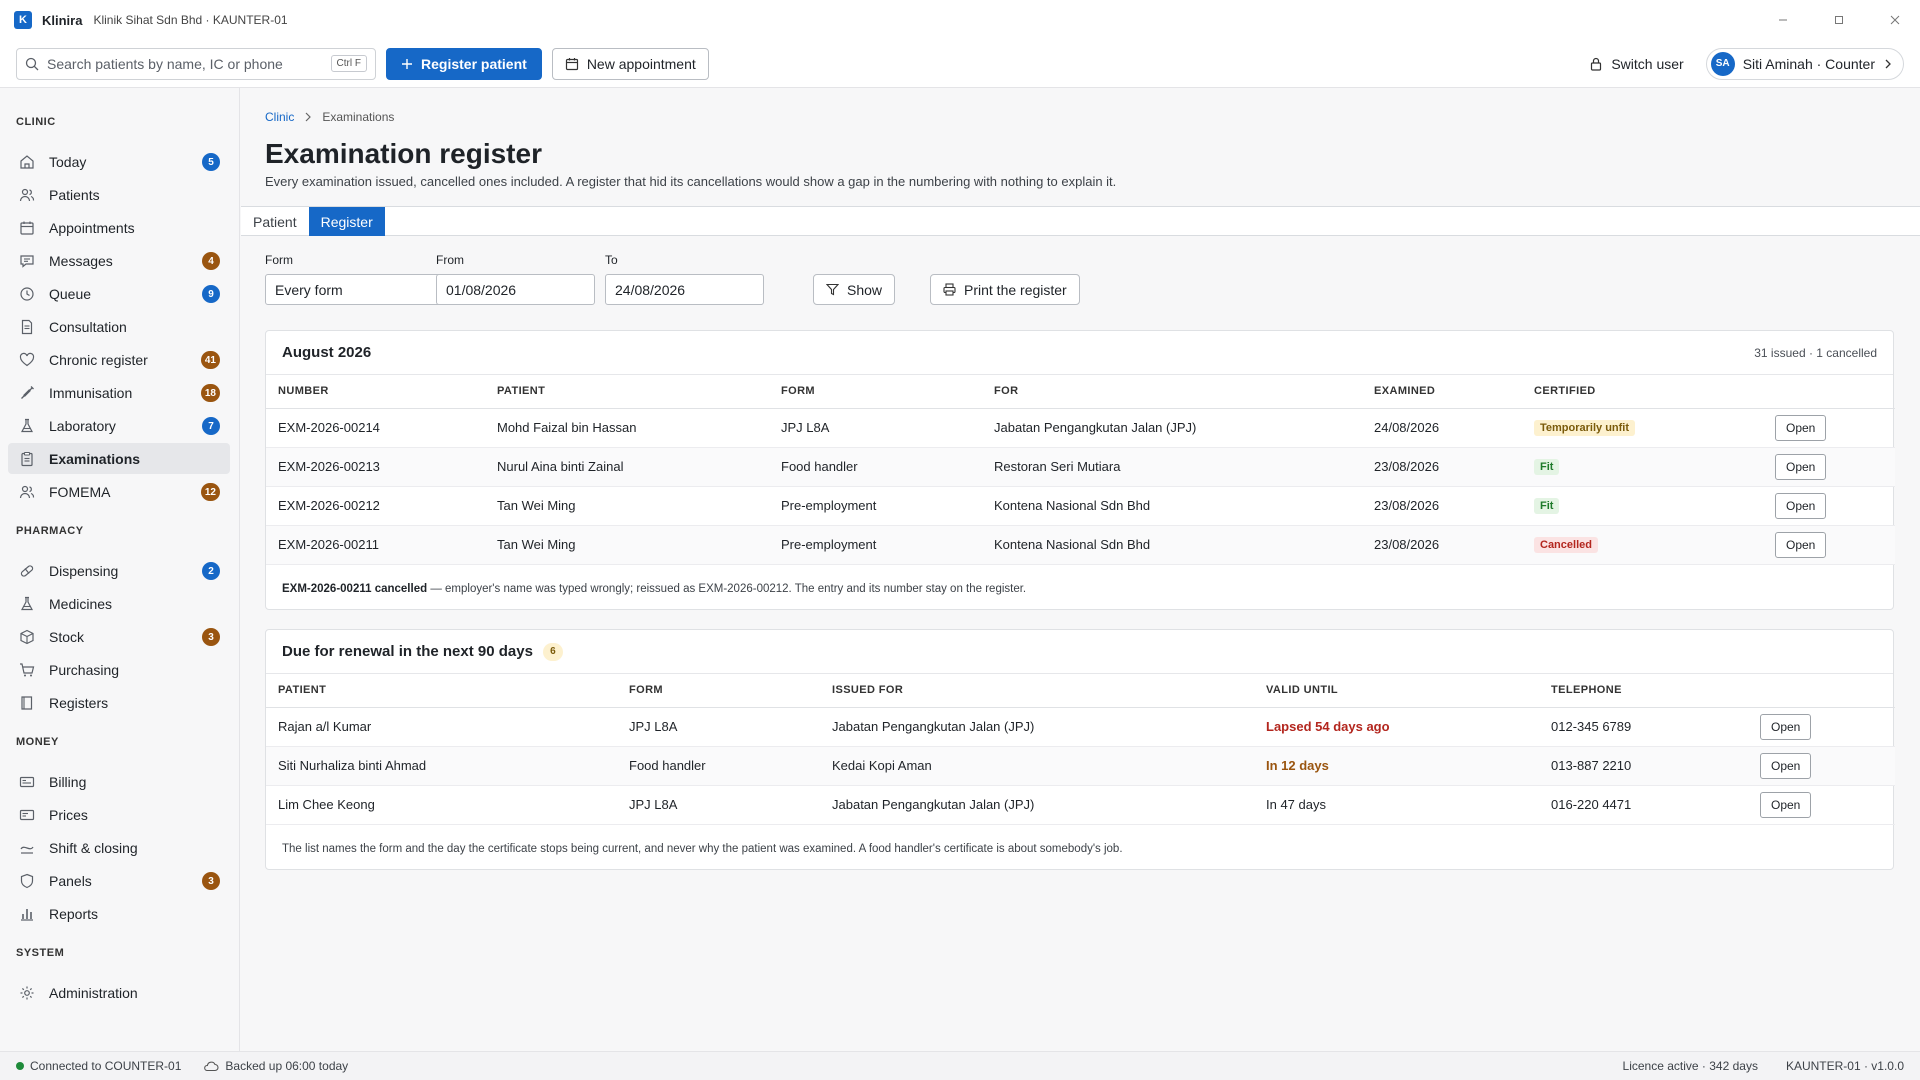 This screenshot has height=1080, width=1920. What do you see at coordinates (50, 531) in the screenshot?
I see `nav-heading-pharmacy: PHARMACY` at bounding box center [50, 531].